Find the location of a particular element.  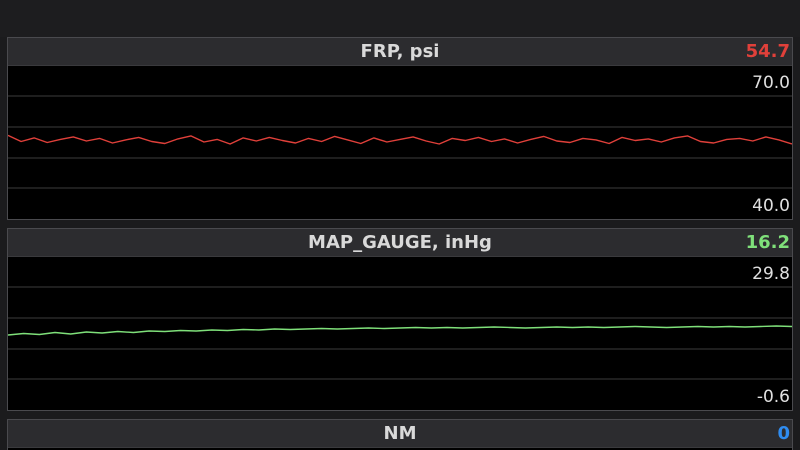

frp-axis-min-label: 40.0 is located at coordinates (771, 206).